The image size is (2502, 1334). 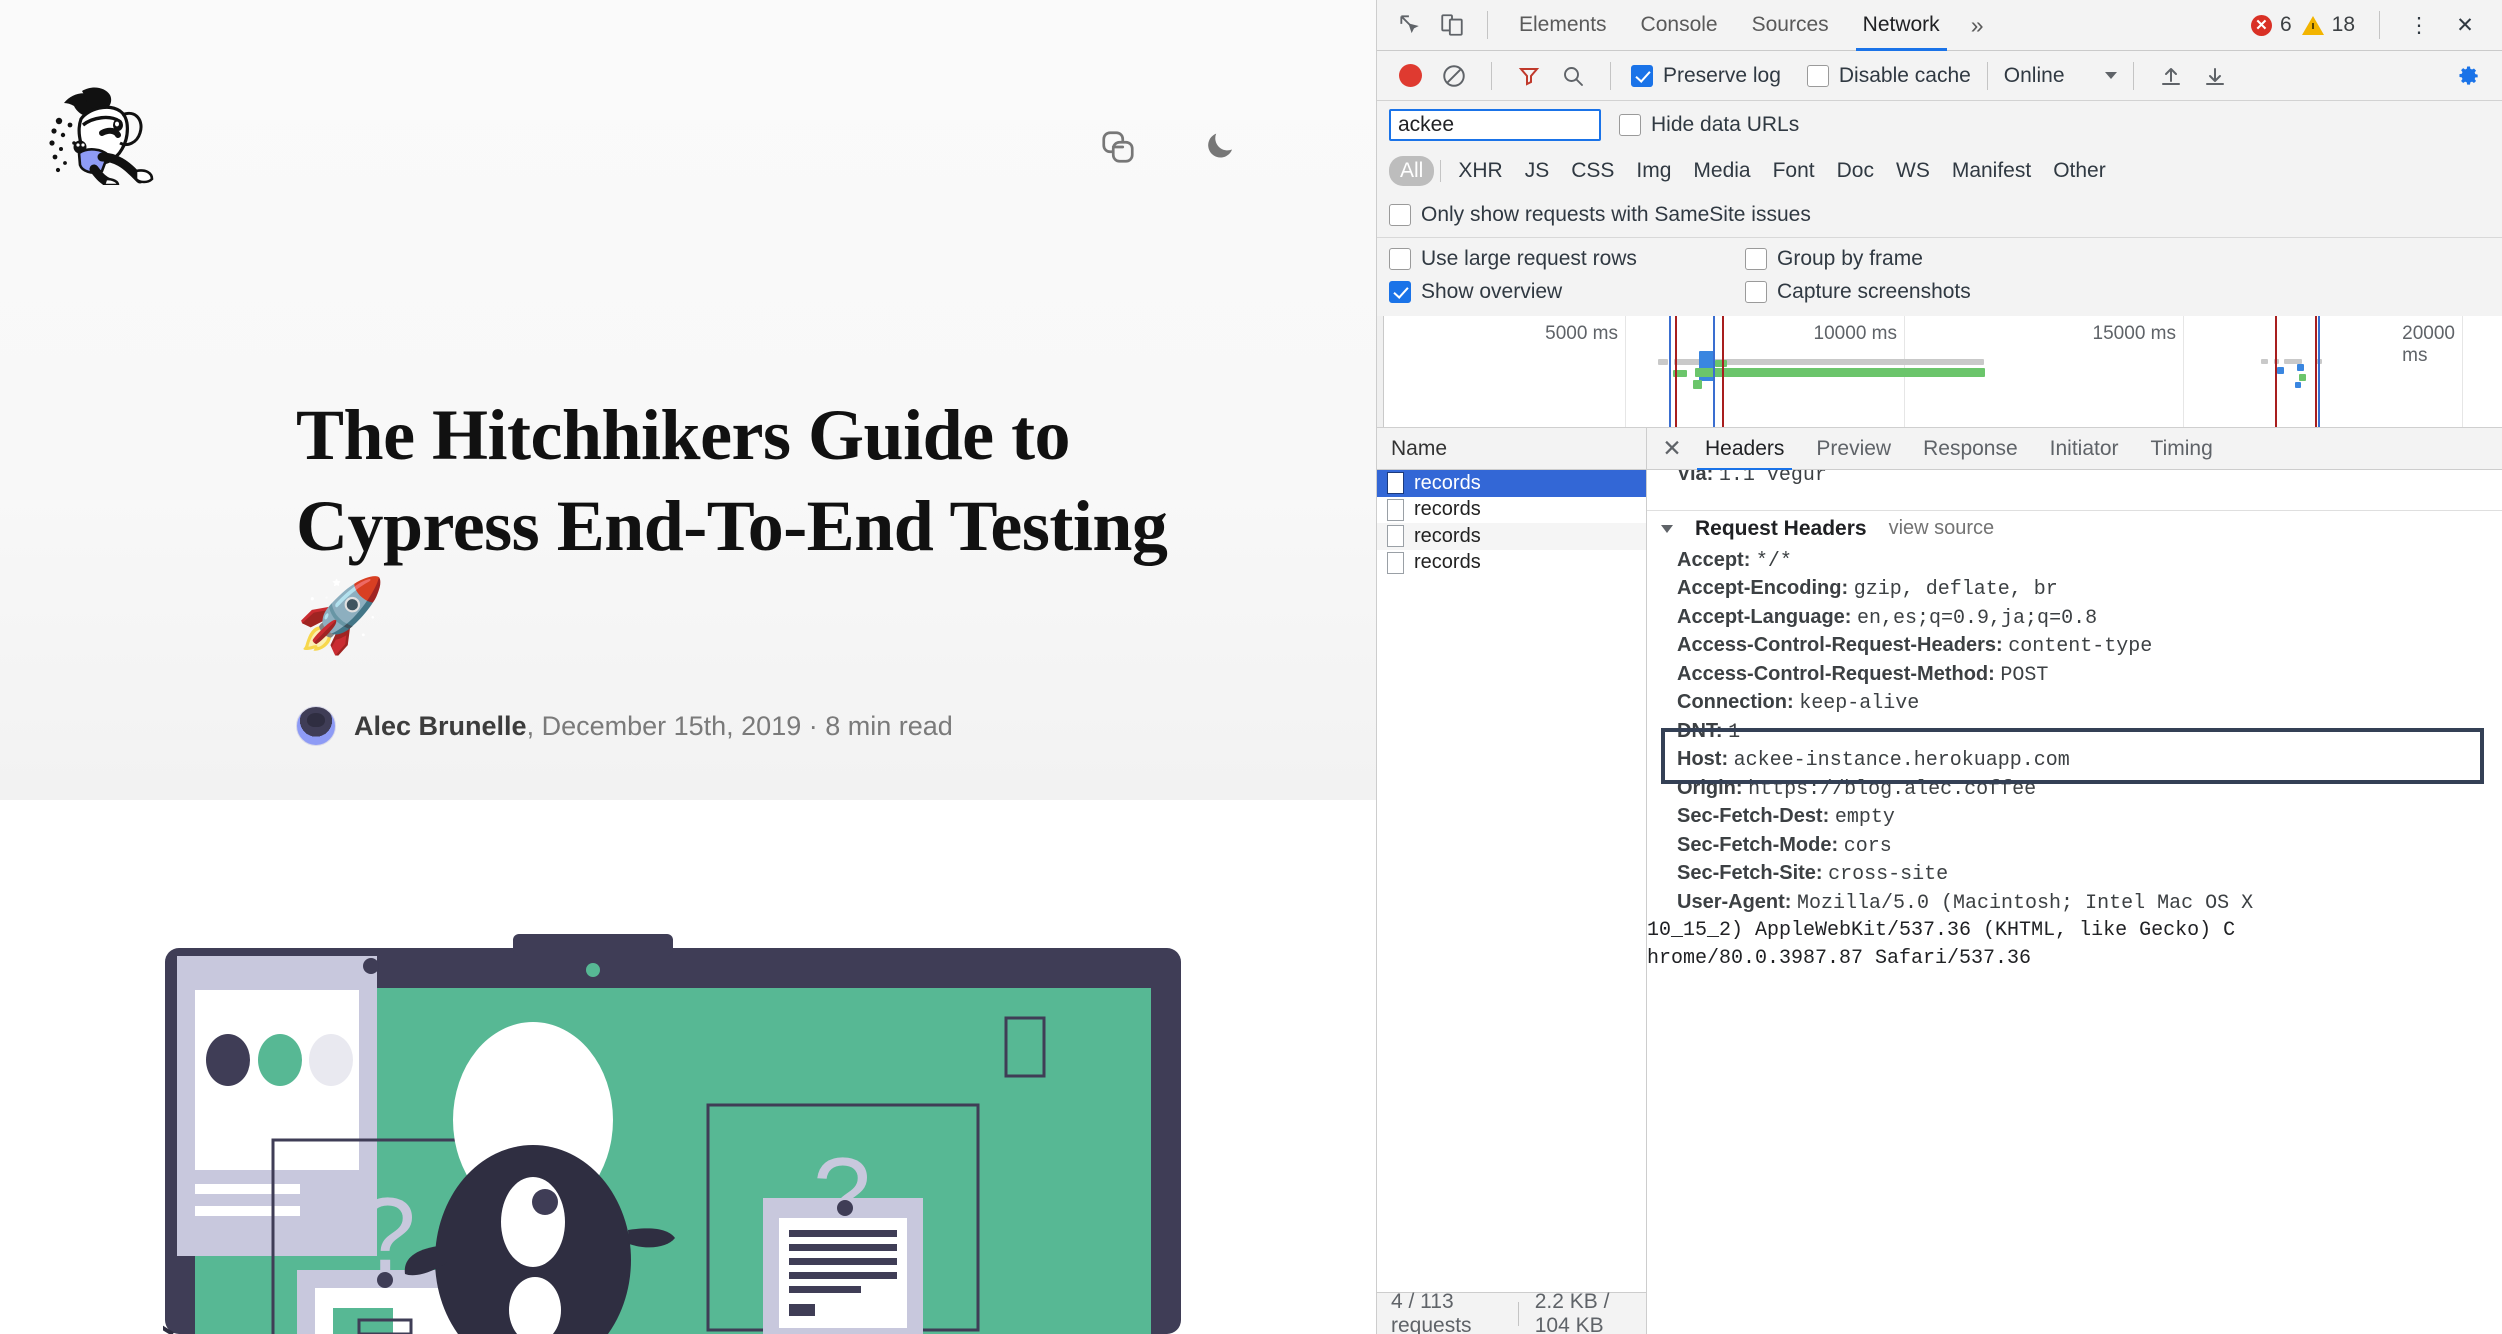 I want to click on type-filter-manifest: Manifest, so click(x=1991, y=171).